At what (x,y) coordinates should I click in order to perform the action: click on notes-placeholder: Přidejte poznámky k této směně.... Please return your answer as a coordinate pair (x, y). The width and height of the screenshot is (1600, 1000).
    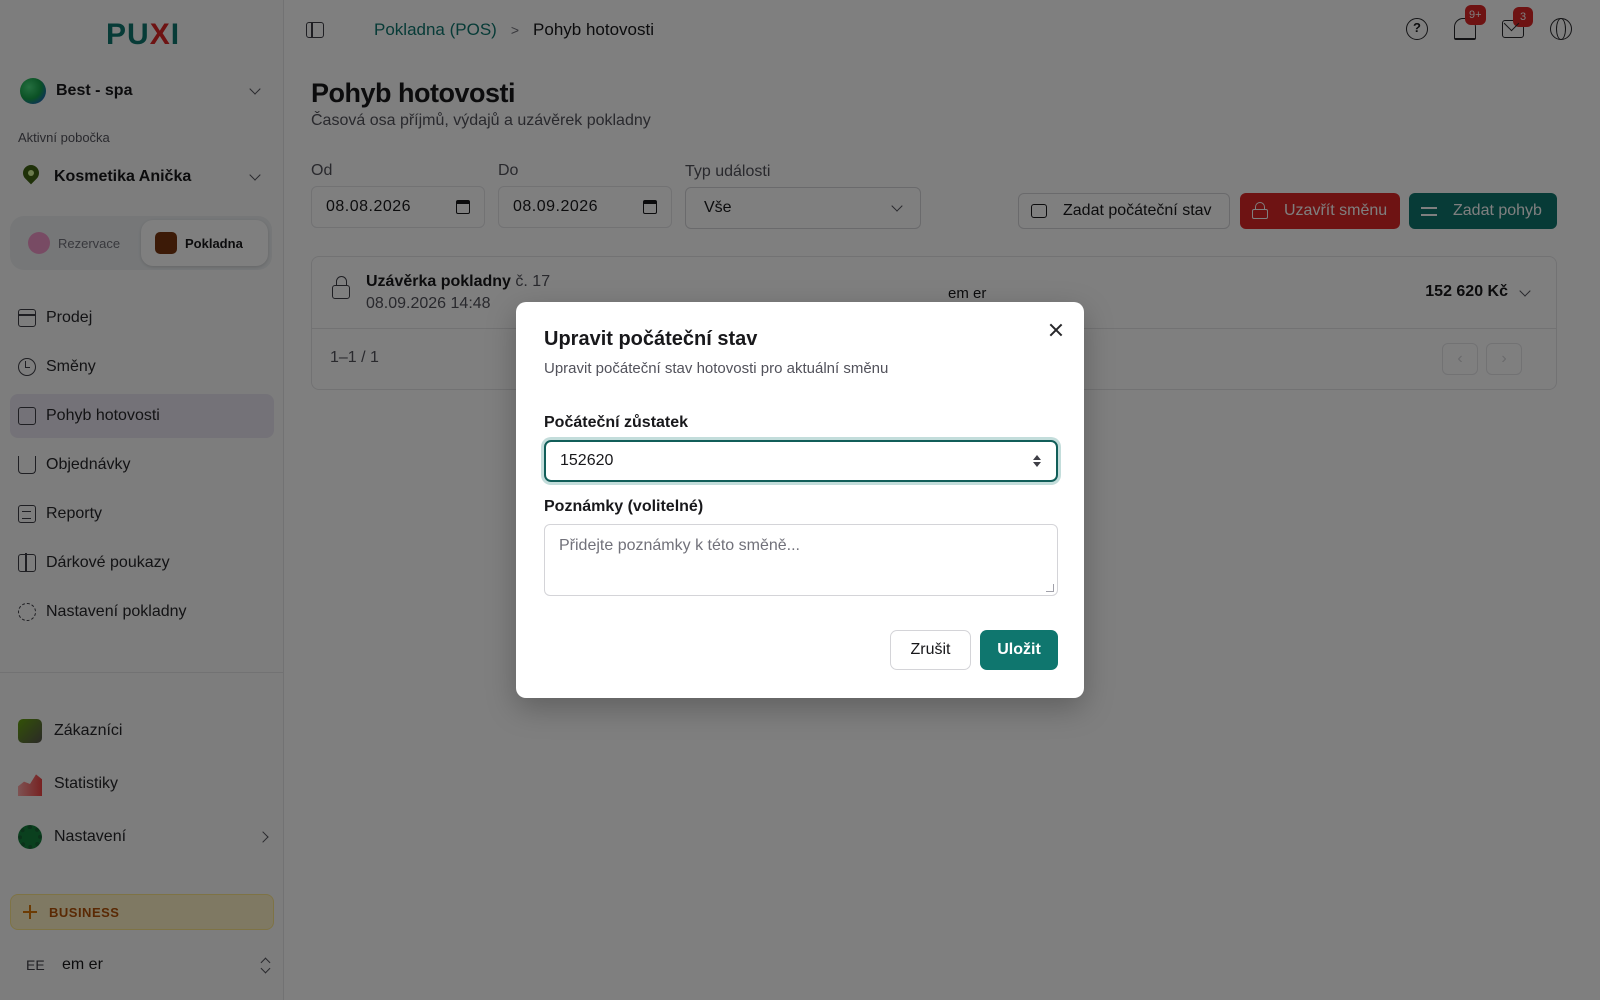
    Looking at the image, I should click on (679, 545).